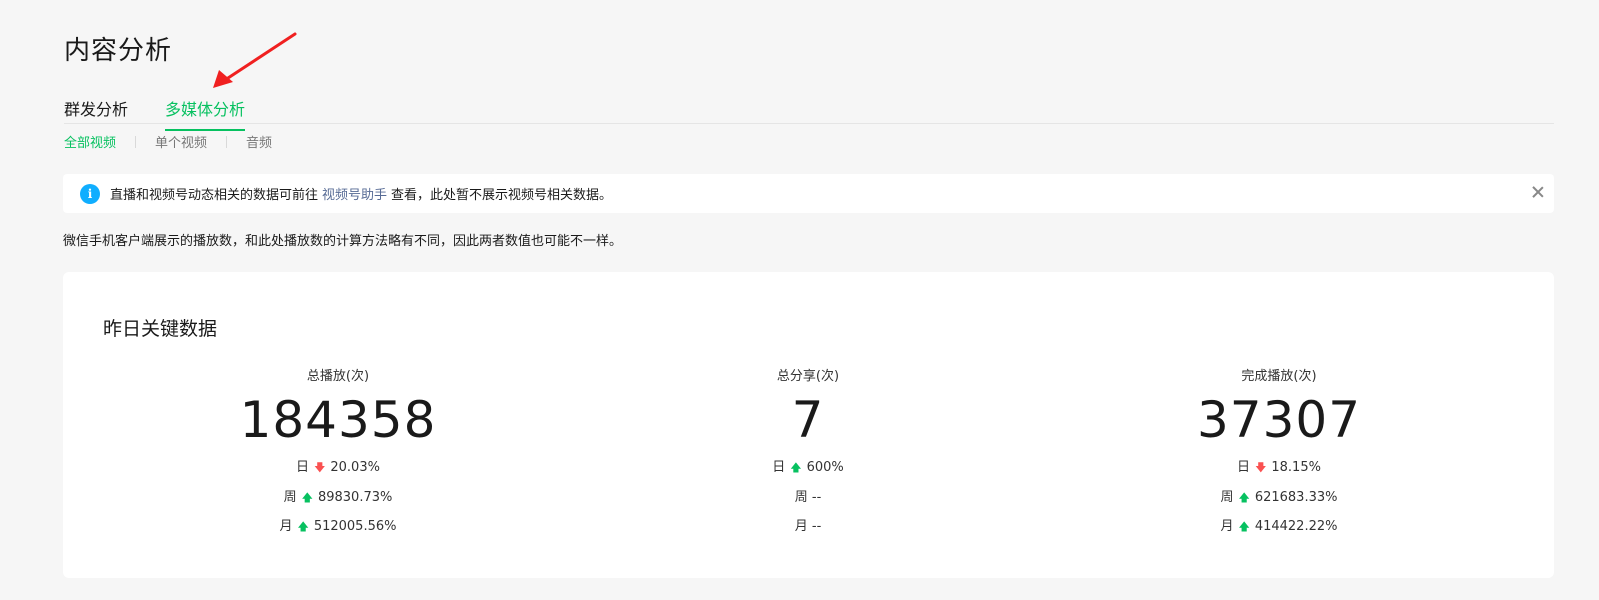  I want to click on trend-week: 周 --, so click(808, 497).